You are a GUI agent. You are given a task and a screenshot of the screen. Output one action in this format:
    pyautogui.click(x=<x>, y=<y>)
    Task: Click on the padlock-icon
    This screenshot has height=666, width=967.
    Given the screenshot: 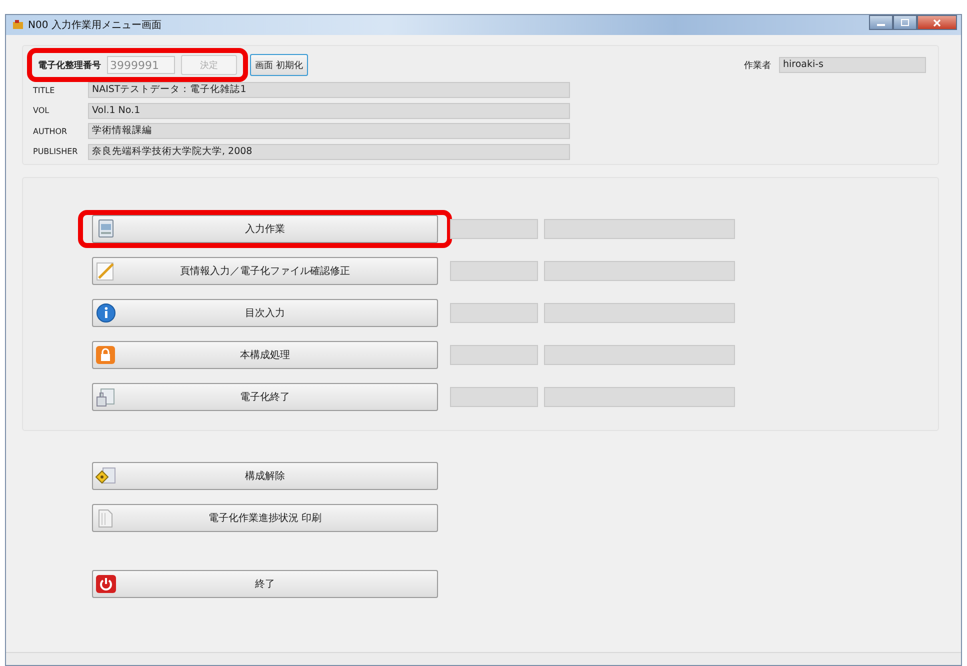 What is the action you would take?
    pyautogui.click(x=106, y=355)
    